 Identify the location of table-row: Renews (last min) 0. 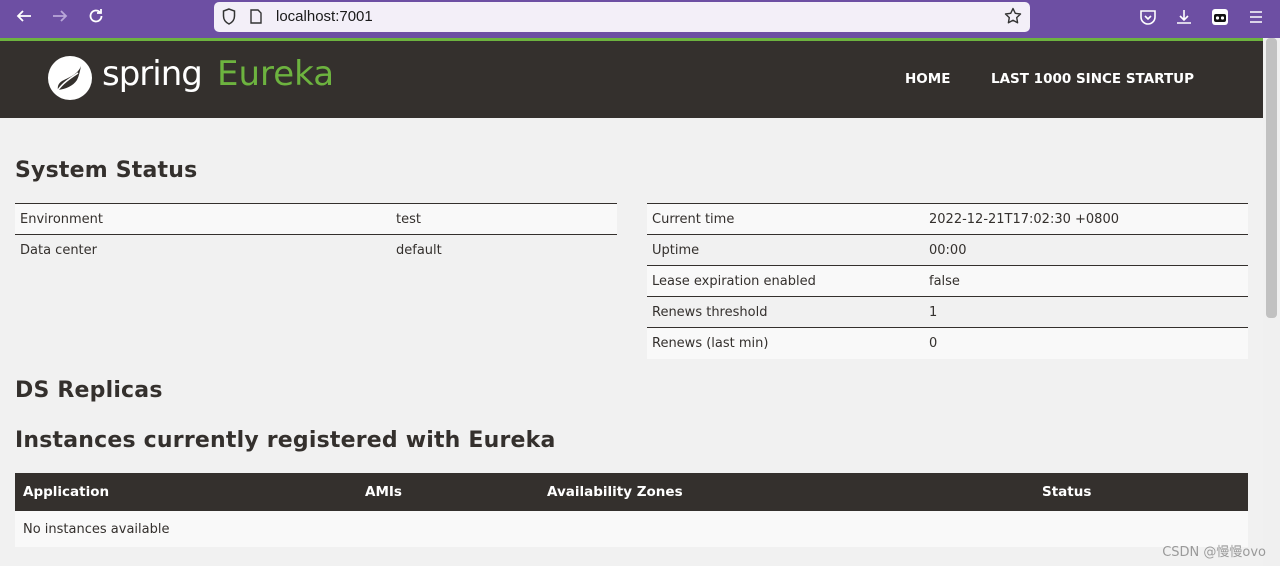
(947, 343).